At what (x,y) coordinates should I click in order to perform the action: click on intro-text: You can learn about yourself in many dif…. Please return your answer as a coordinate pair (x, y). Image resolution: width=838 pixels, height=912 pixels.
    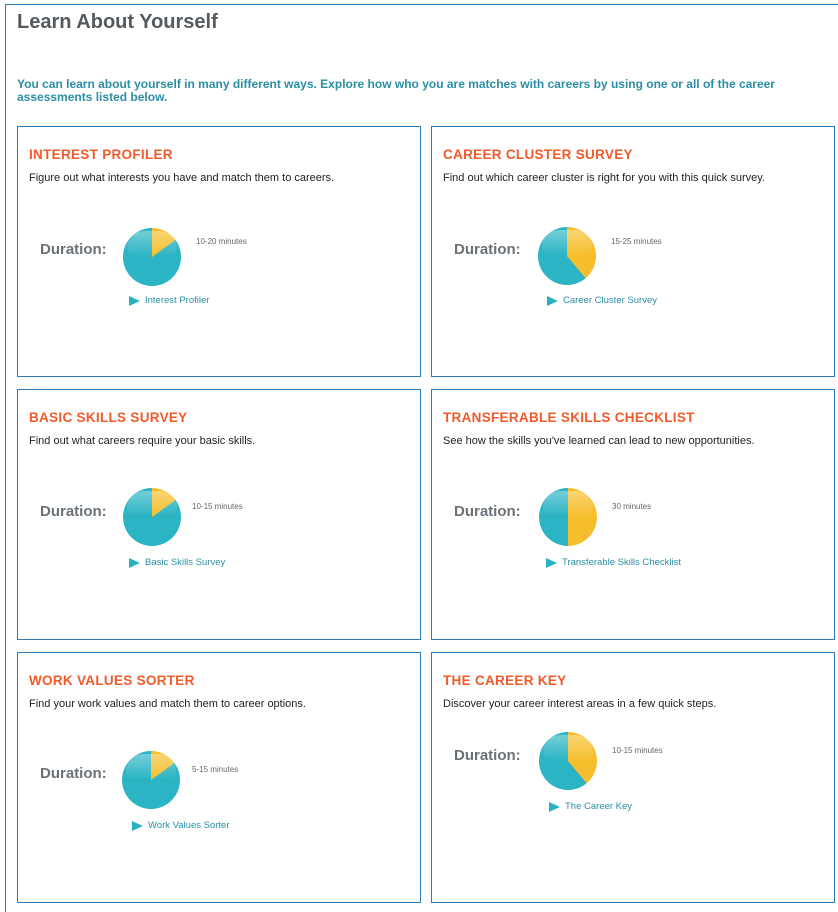
    Looking at the image, I should click on (396, 90).